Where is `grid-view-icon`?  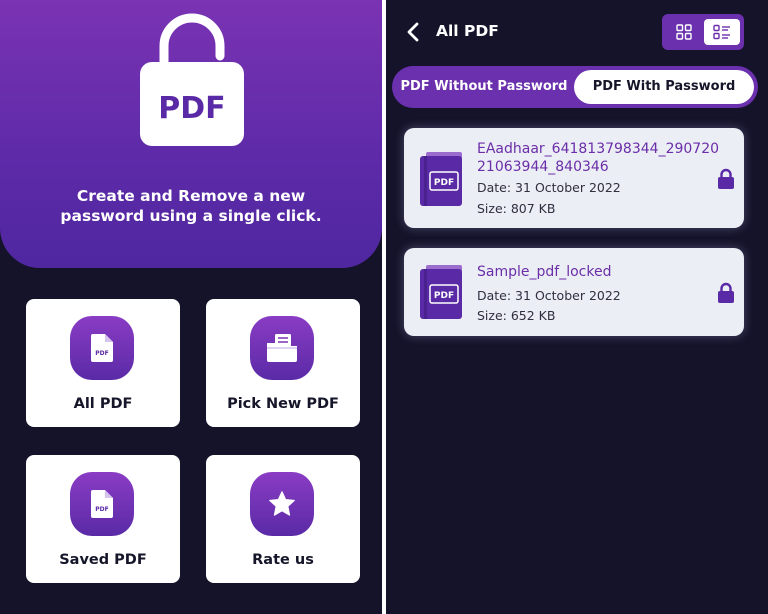
grid-view-icon is located at coordinates (684, 32).